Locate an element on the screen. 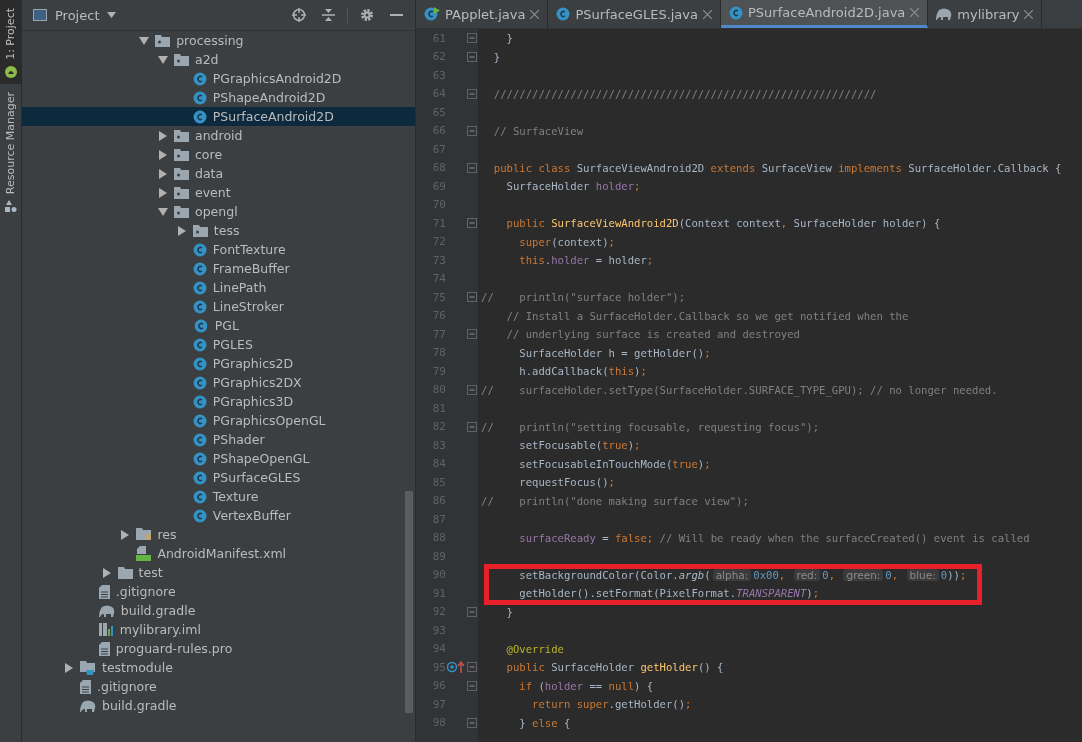 The height and width of the screenshot is (742, 1082). tree-item: VertexBuffer is located at coordinates (218, 515).